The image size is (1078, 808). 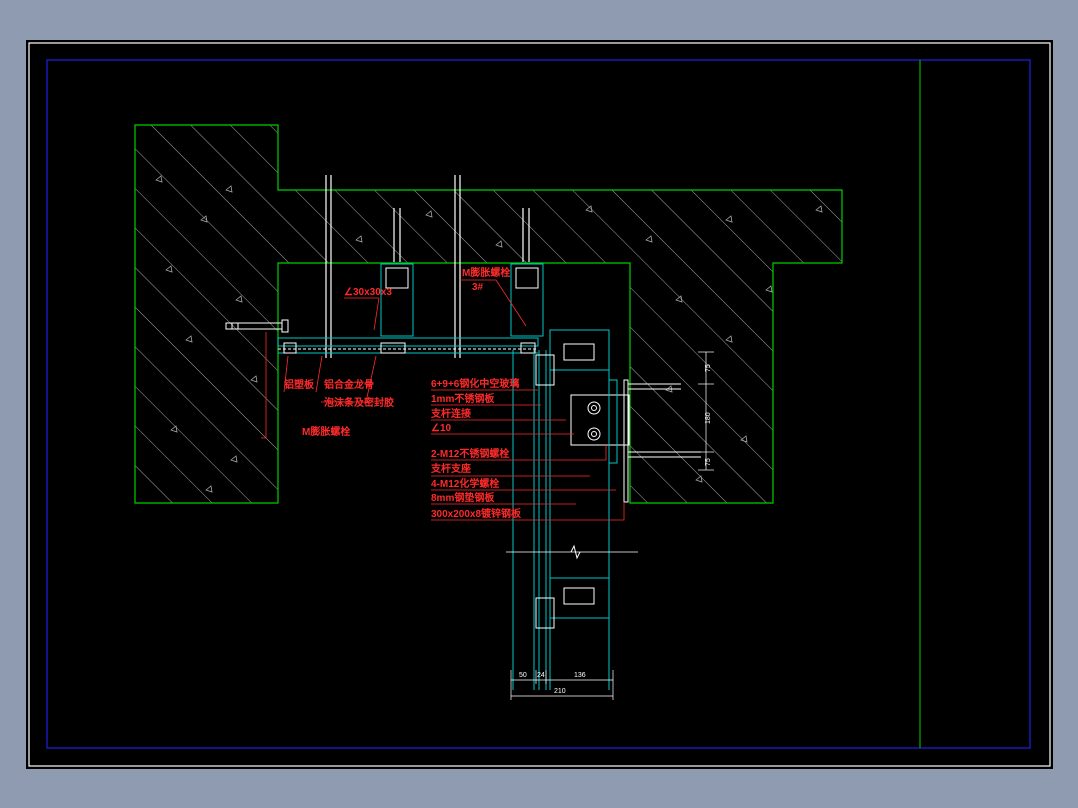 What do you see at coordinates (476, 513) in the screenshot?
I see `label-embedded-plate: 300x200x8镀锌钢板` at bounding box center [476, 513].